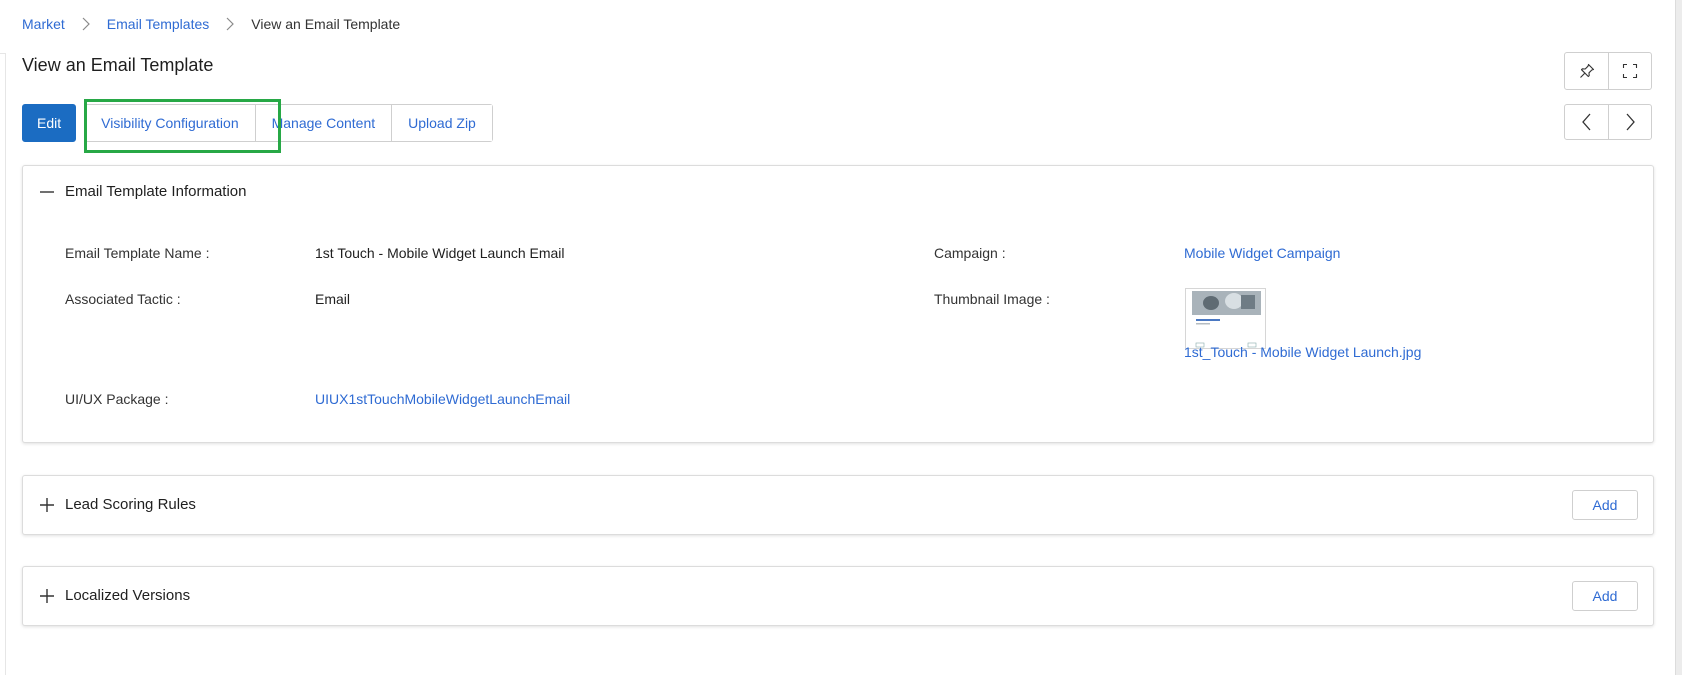  What do you see at coordinates (333, 299) in the screenshot?
I see `associated-tactic-value: Email` at bounding box center [333, 299].